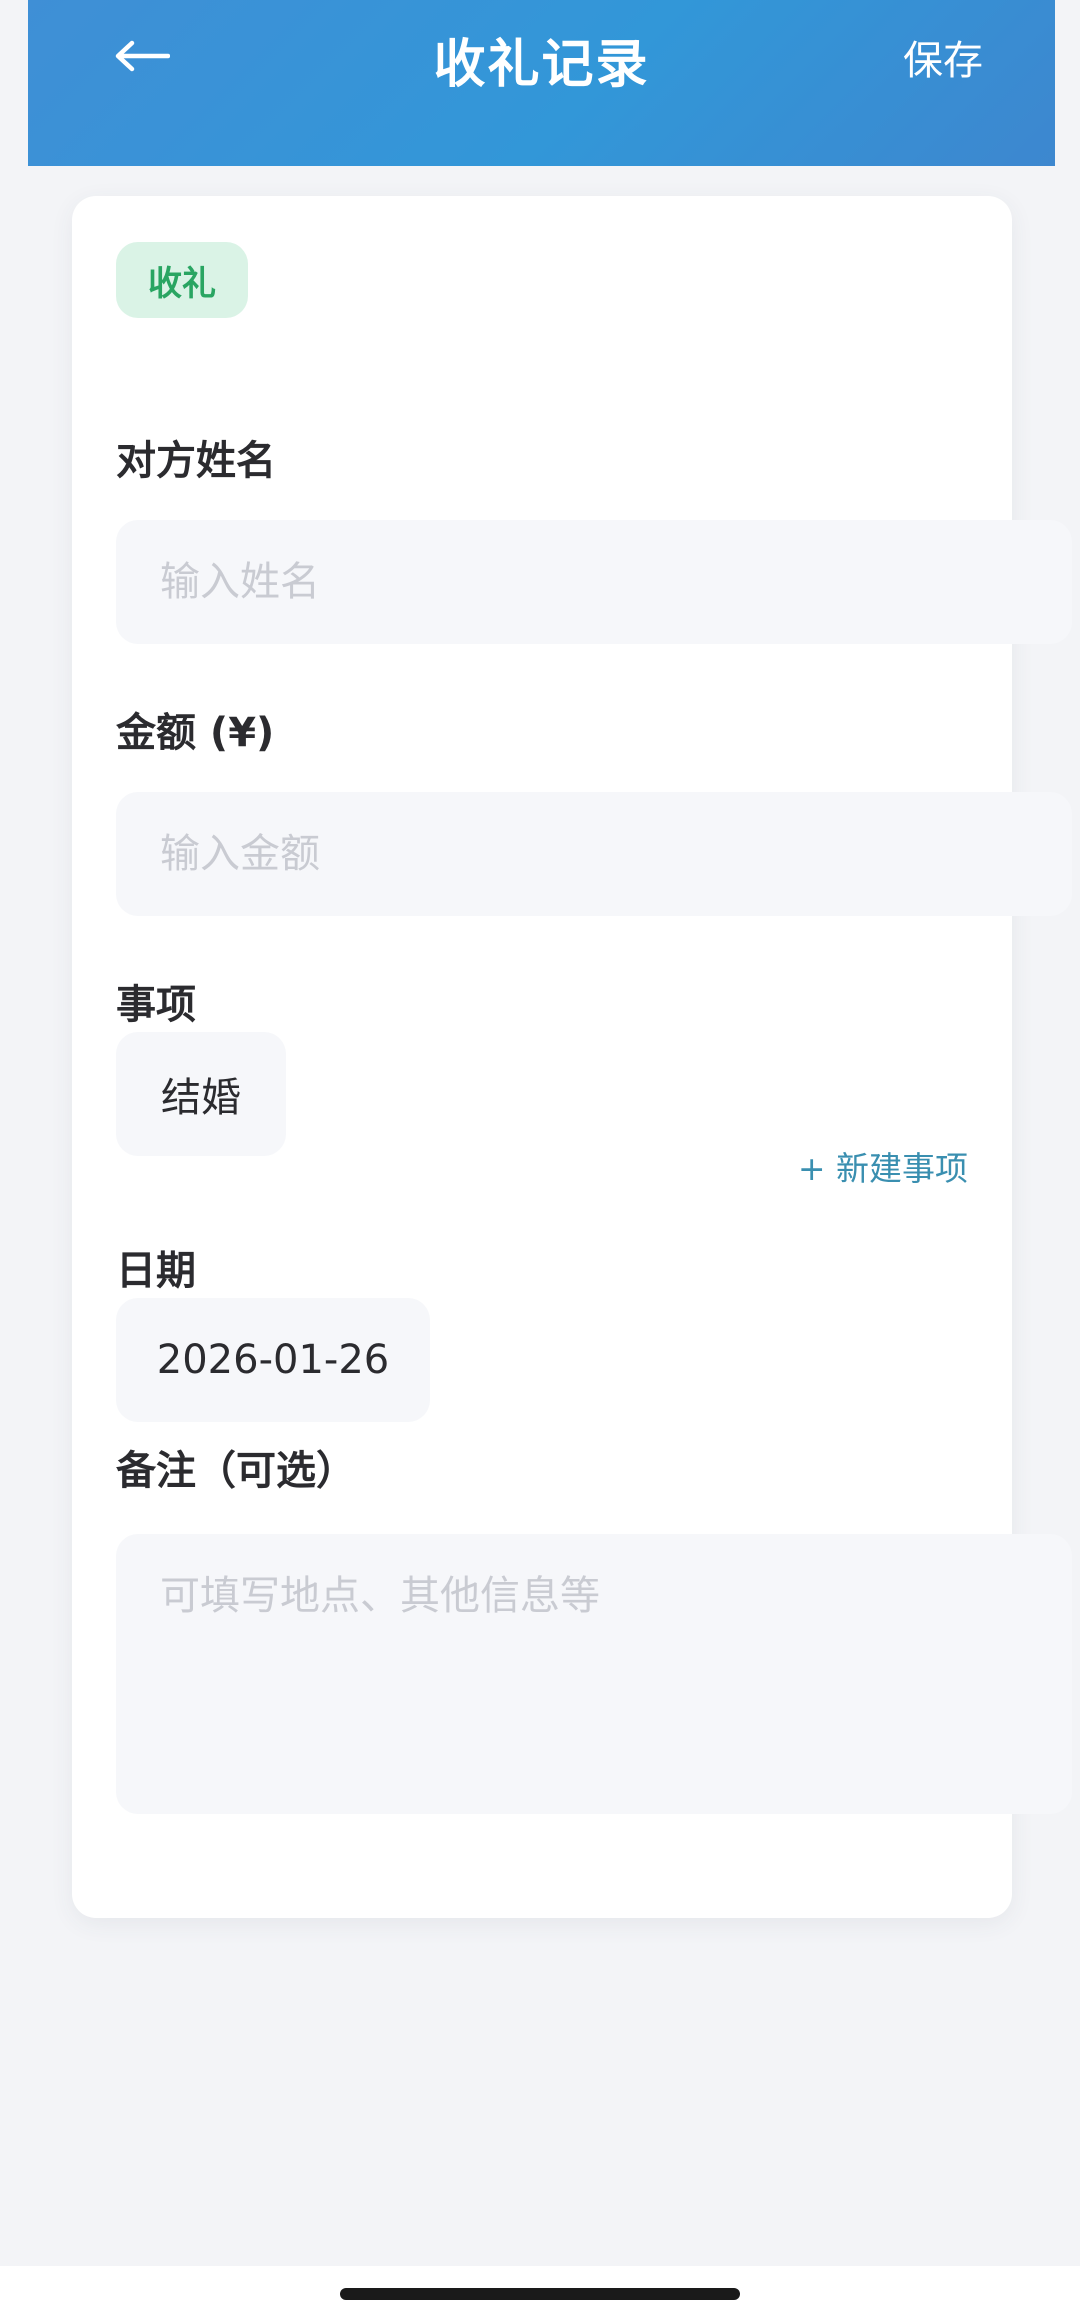 This screenshot has width=1080, height=2318. I want to click on name-input, so click(594, 582).